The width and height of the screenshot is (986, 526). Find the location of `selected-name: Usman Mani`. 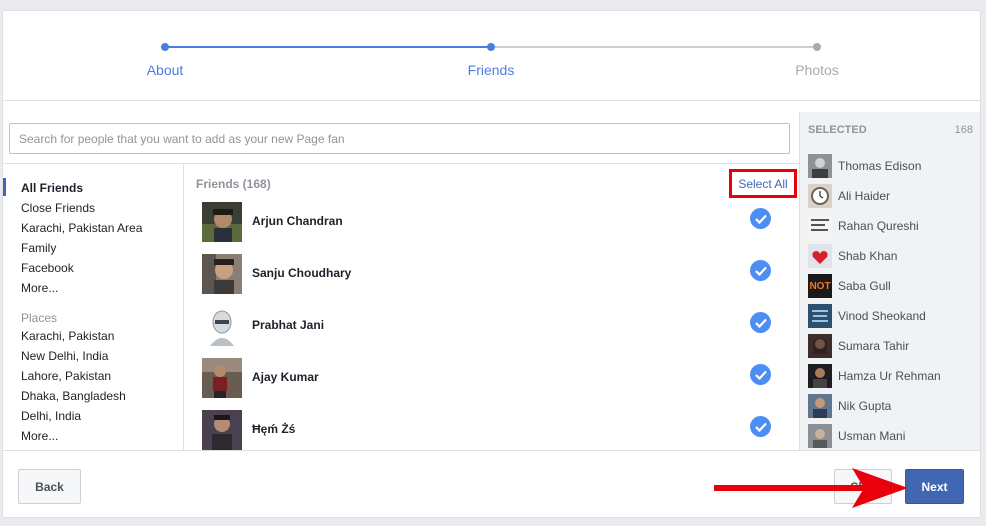

selected-name: Usman Mani is located at coordinates (872, 436).